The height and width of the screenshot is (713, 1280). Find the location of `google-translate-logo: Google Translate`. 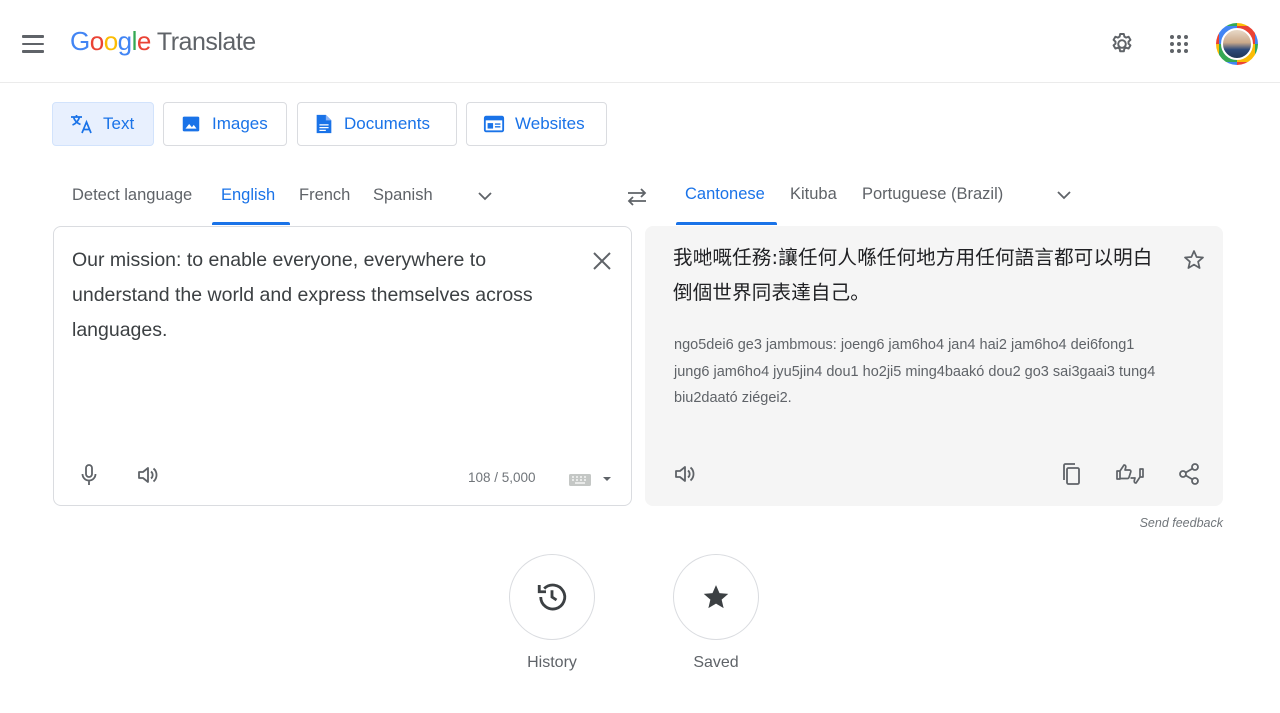

google-translate-logo: Google Translate is located at coordinates (163, 41).